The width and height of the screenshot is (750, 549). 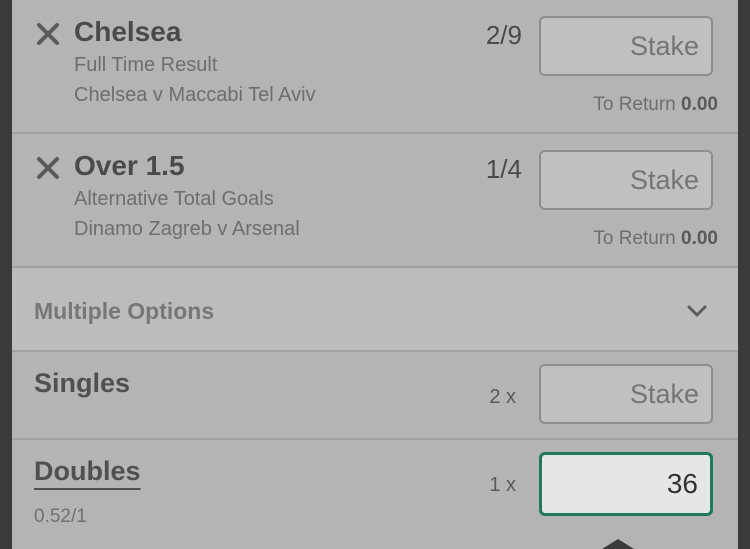 I want to click on doubles-label: Doubles, so click(x=87, y=471).